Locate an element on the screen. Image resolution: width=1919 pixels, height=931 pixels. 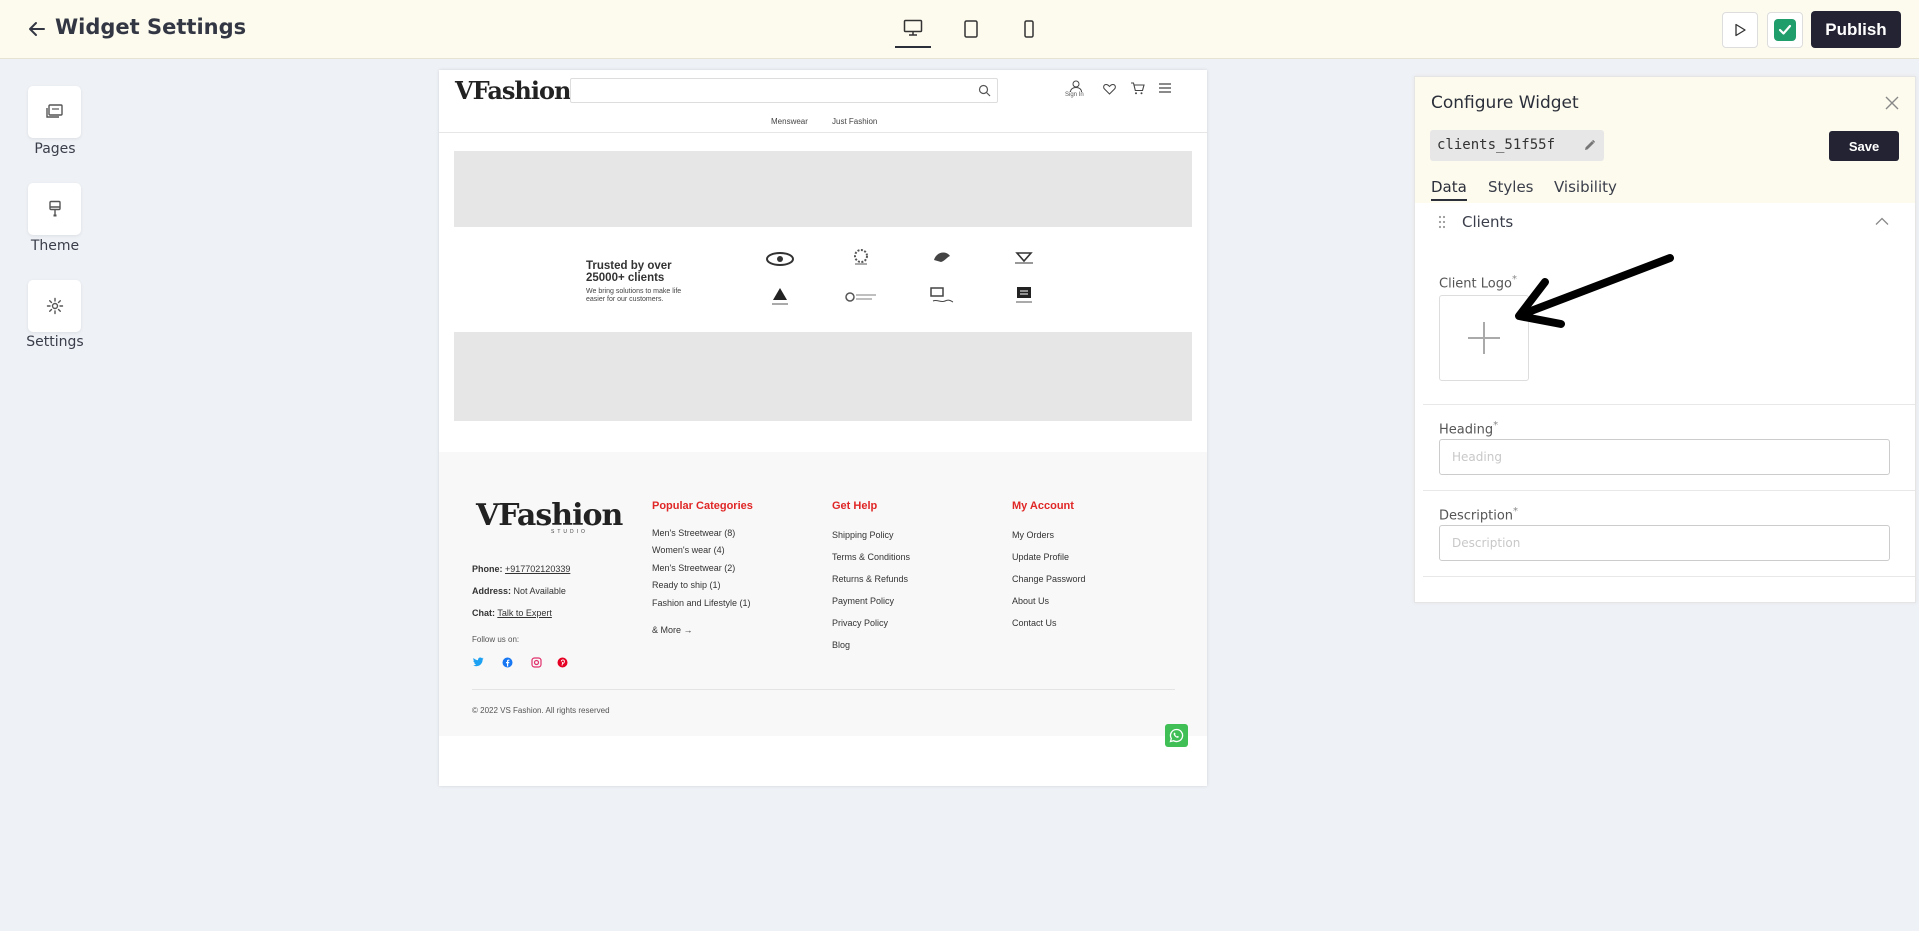
desktop-view-button is located at coordinates (913, 29).